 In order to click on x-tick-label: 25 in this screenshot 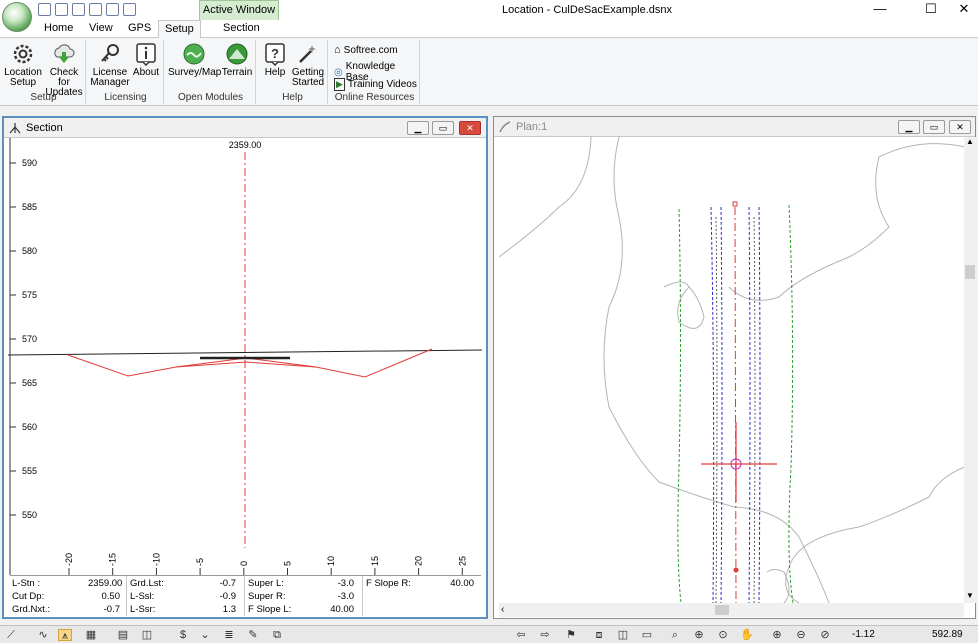, I will do `click(462, 561)`.